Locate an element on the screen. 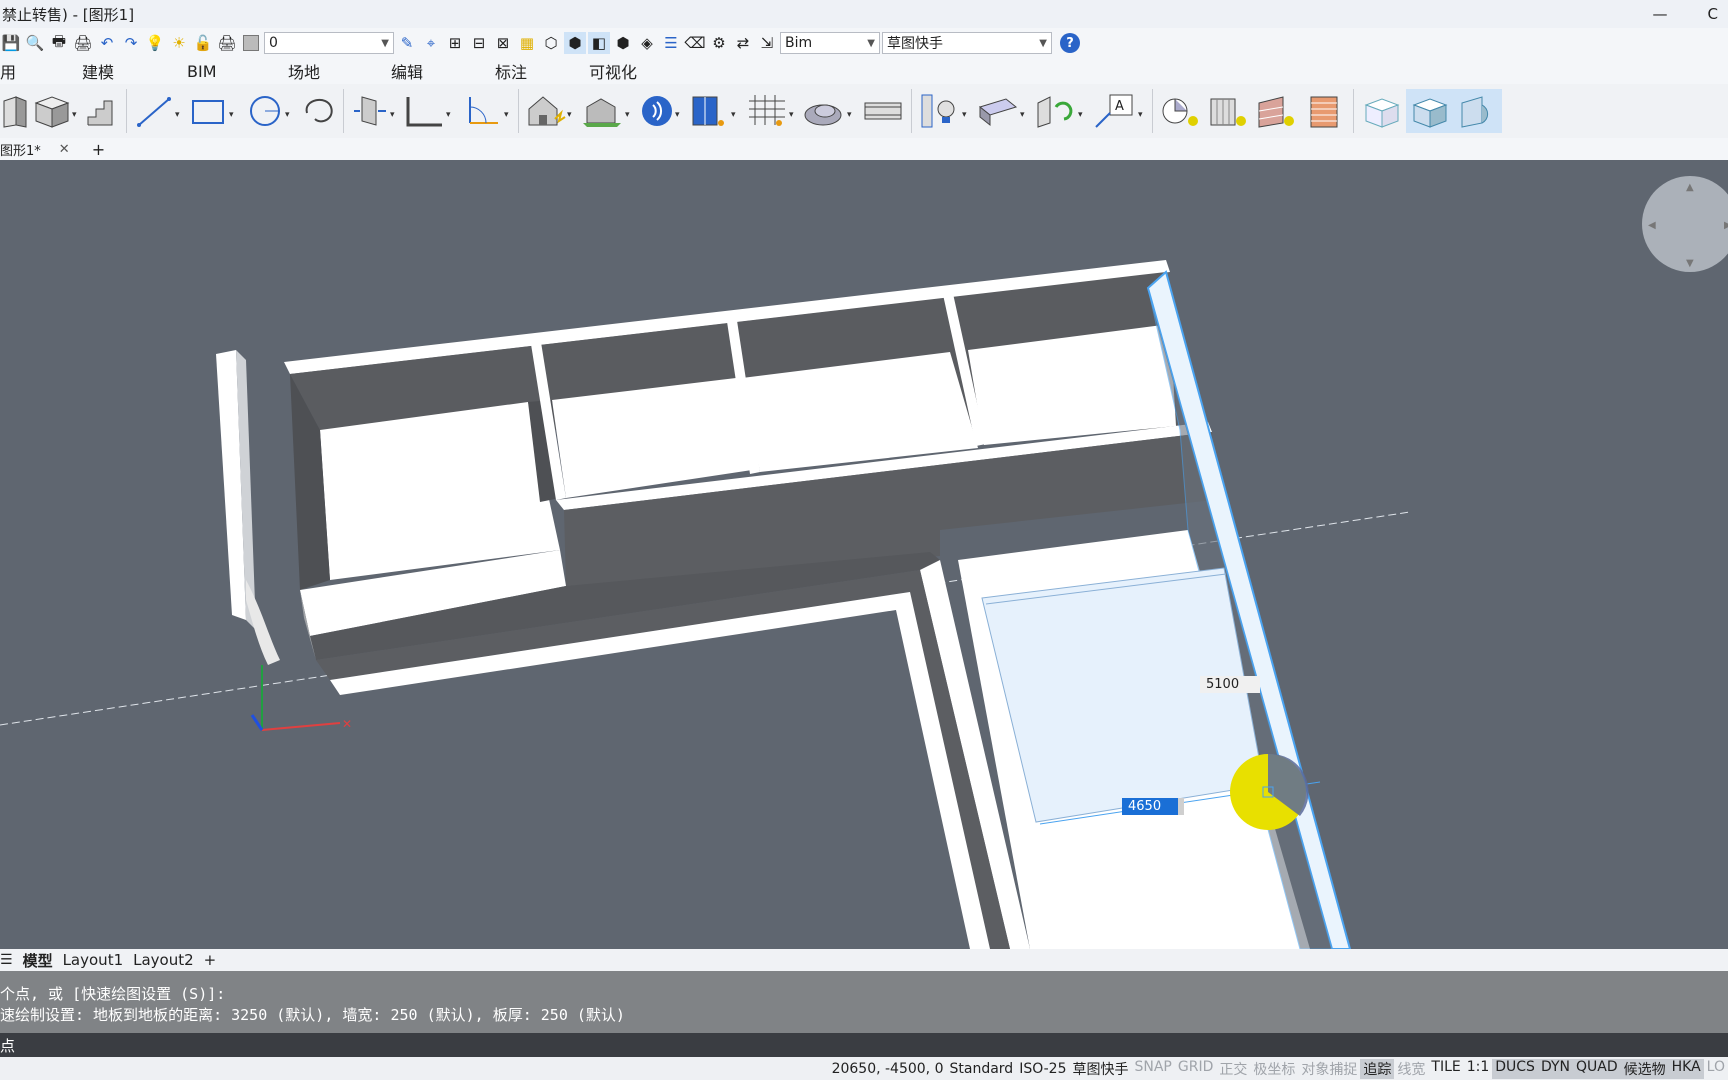 The image size is (1728, 1080). add-doc-tab-button: + is located at coordinates (98, 149).